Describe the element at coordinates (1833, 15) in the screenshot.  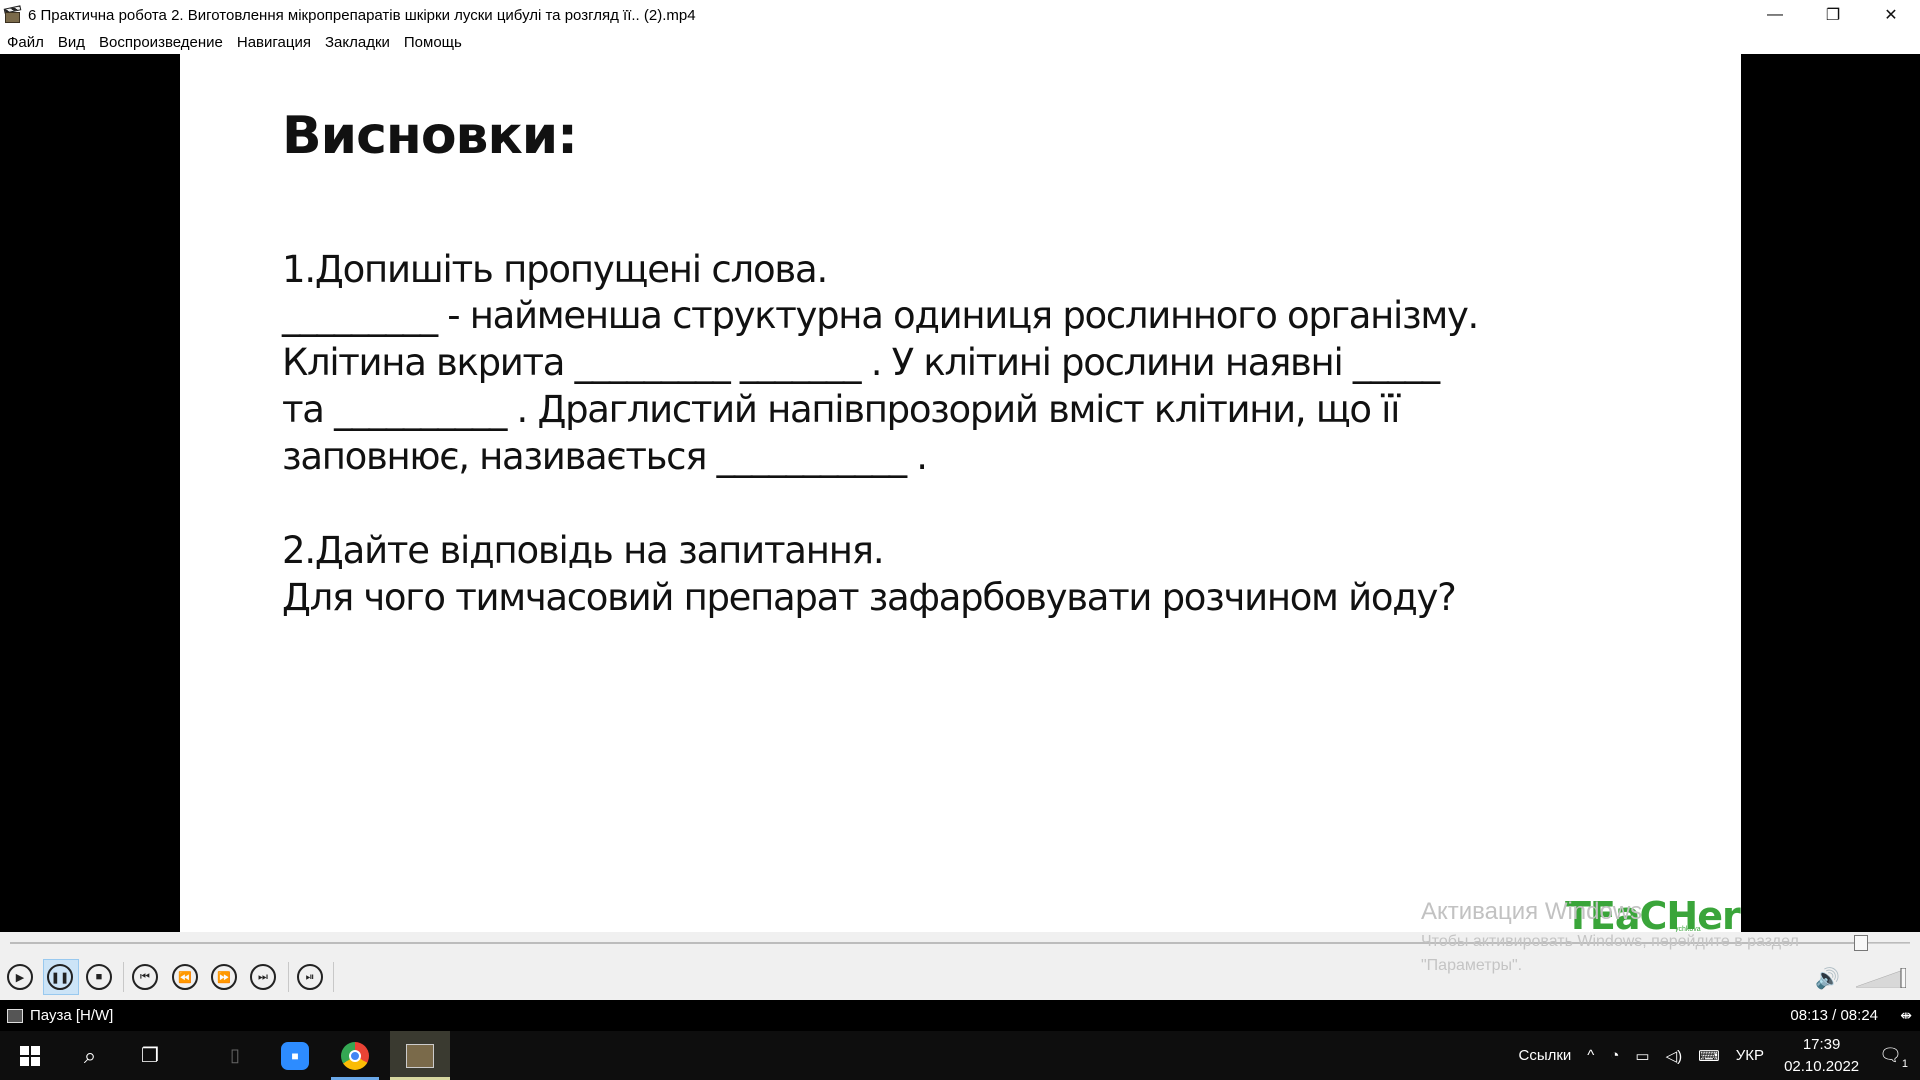
I see `maximize-button: ❐` at that location.